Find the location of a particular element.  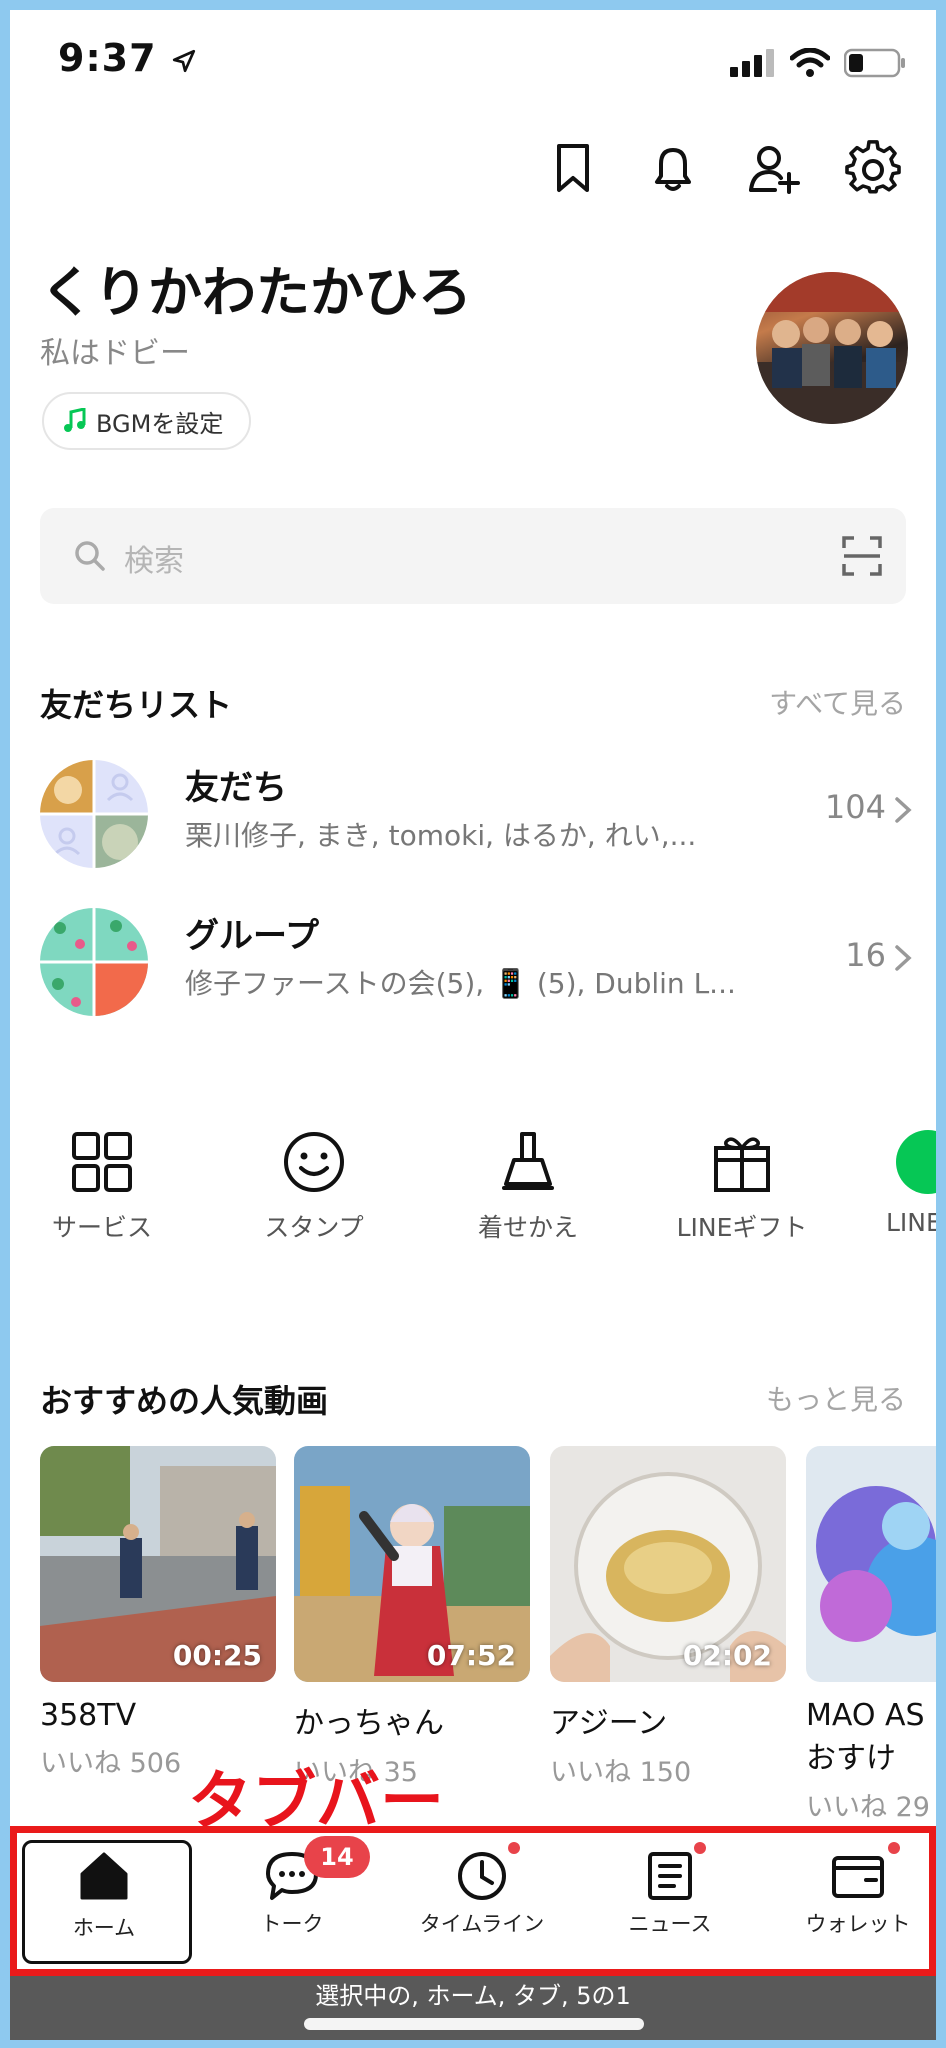

service-themes: 着せかえ is located at coordinates (528, 1187).